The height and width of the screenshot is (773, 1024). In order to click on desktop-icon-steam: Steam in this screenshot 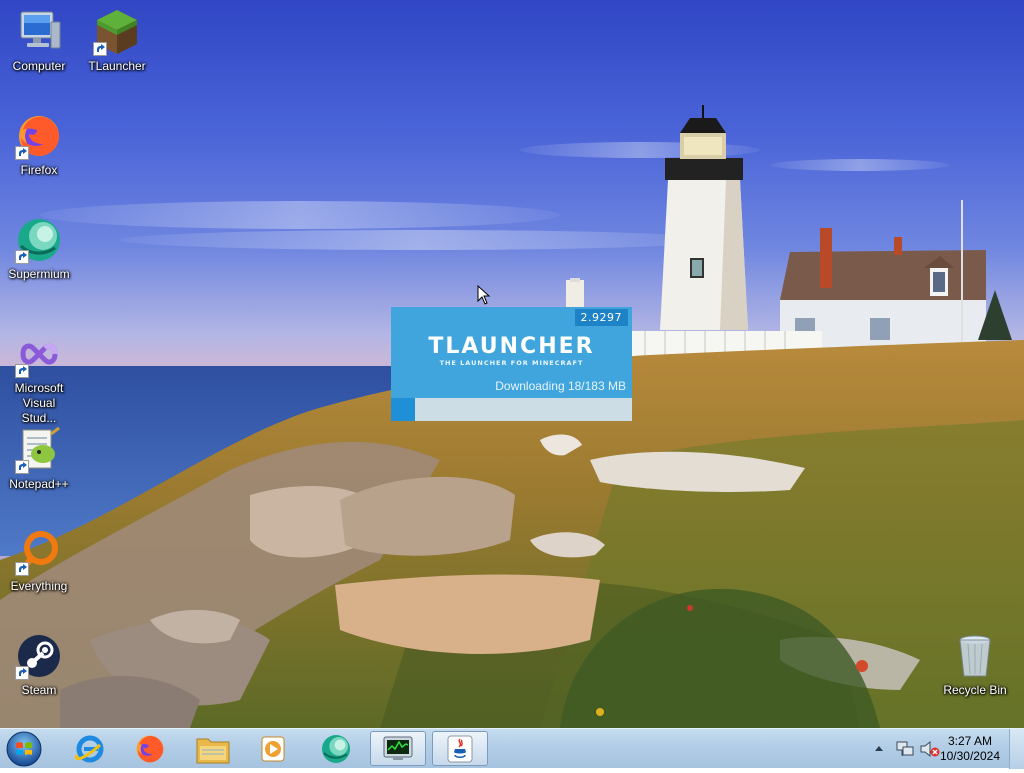, I will do `click(39, 665)`.